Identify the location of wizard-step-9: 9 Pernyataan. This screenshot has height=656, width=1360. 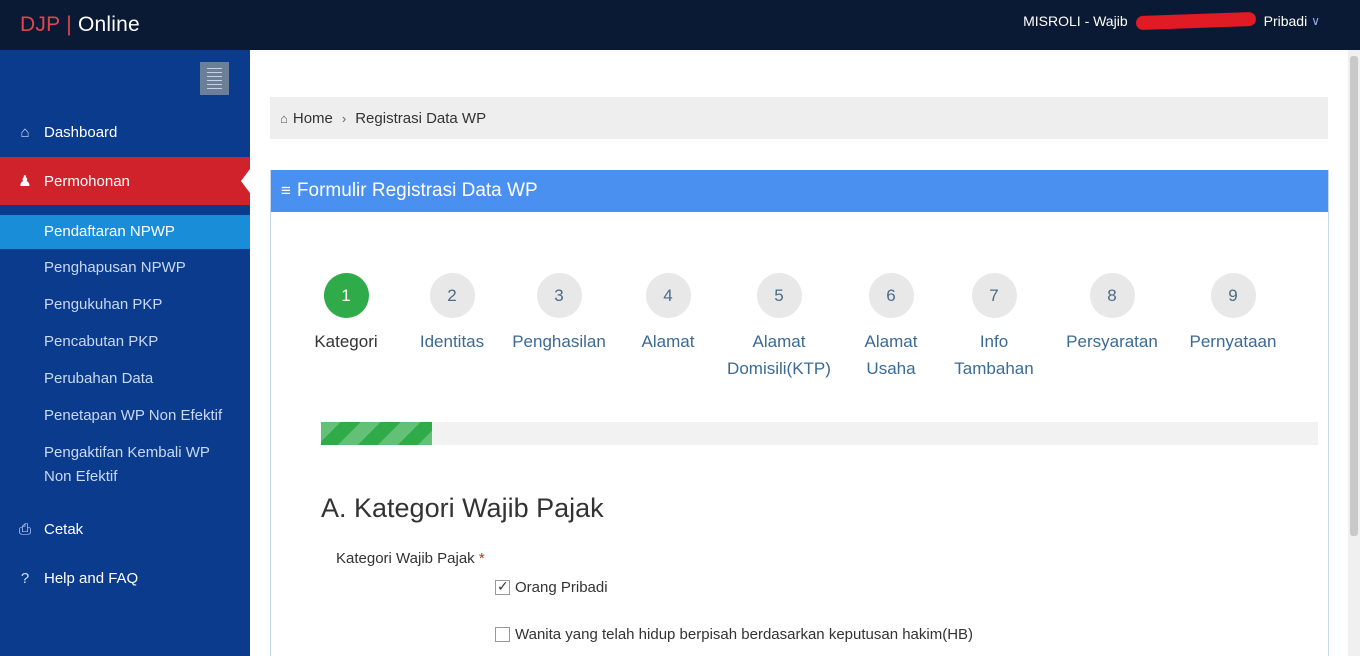
(1233, 314).